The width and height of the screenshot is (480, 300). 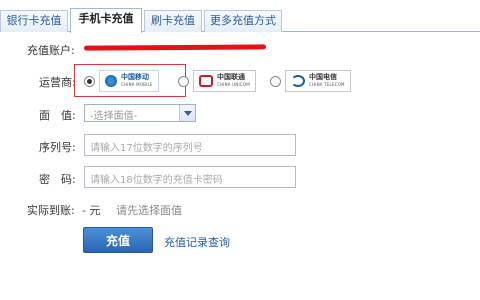 I want to click on operator-option-china-telecom: 中国电信 CHINA TELECOM, so click(x=310, y=81).